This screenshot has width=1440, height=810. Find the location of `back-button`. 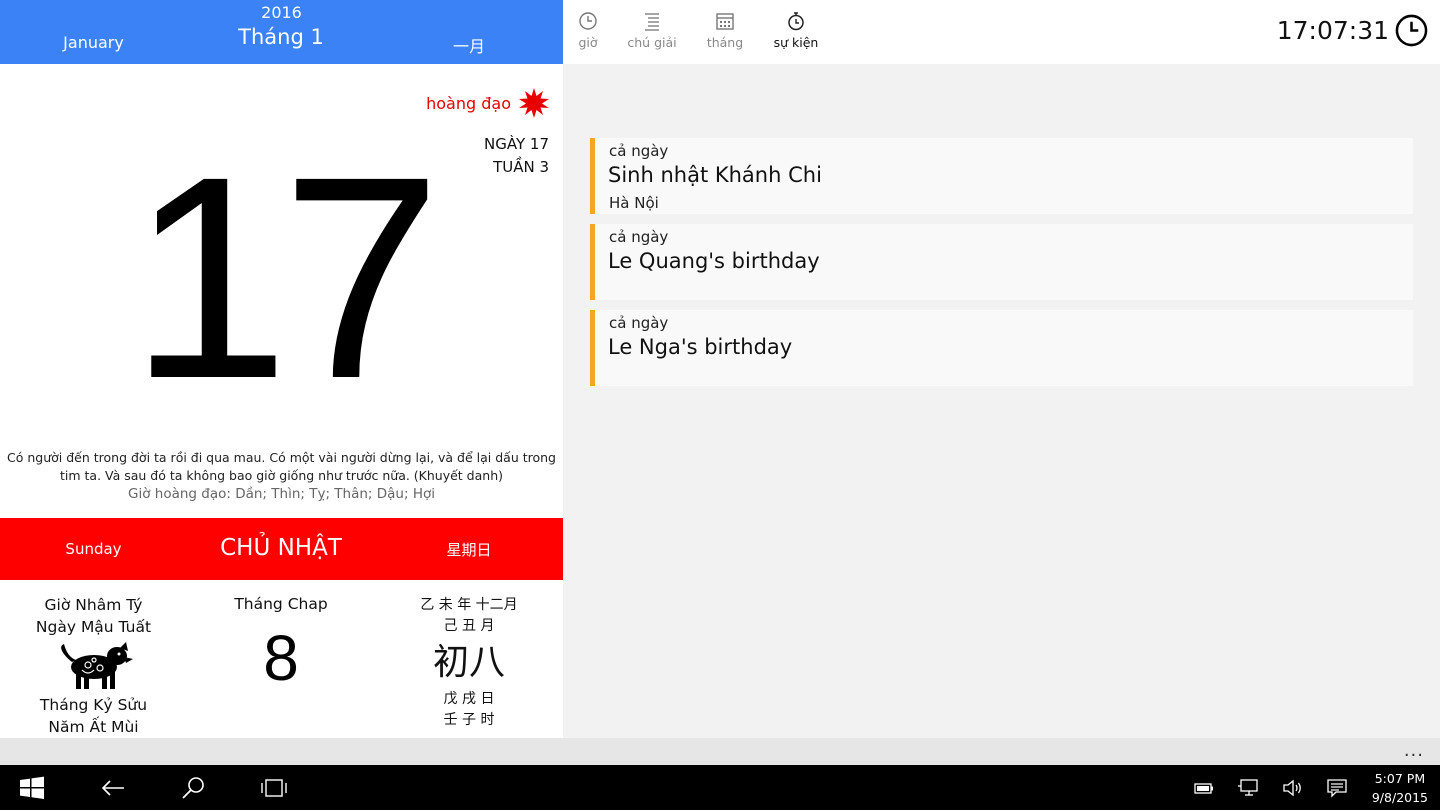

back-button is located at coordinates (113, 788).